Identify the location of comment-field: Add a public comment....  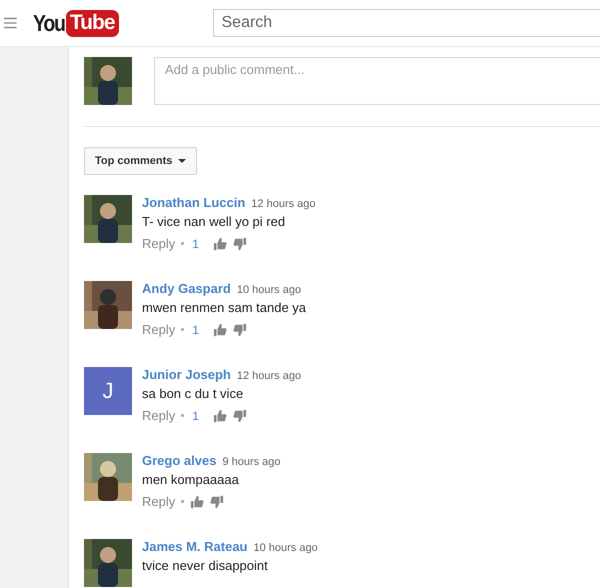
(377, 81).